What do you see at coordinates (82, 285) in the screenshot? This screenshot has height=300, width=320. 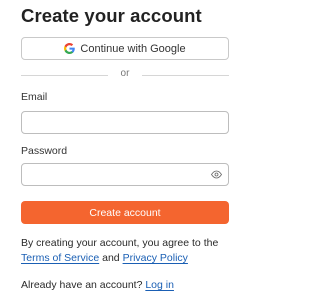 I see `login-prompt-text: Already have an account?` at bounding box center [82, 285].